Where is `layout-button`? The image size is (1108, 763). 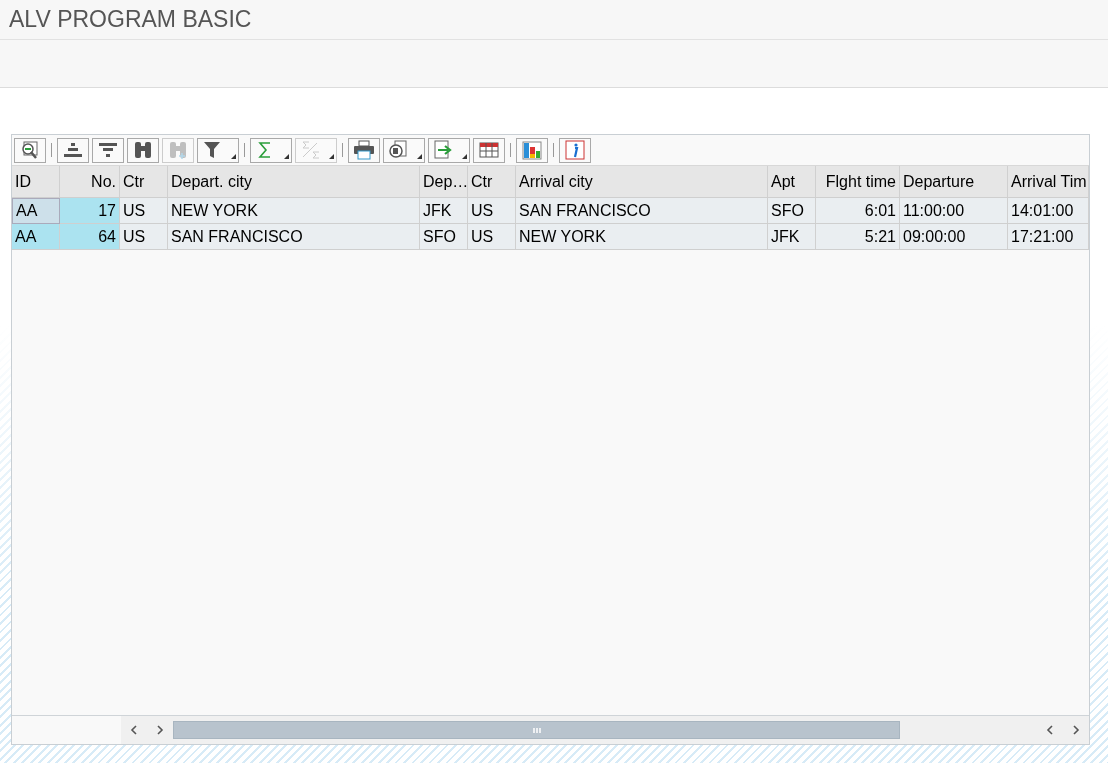 layout-button is located at coordinates (489, 150).